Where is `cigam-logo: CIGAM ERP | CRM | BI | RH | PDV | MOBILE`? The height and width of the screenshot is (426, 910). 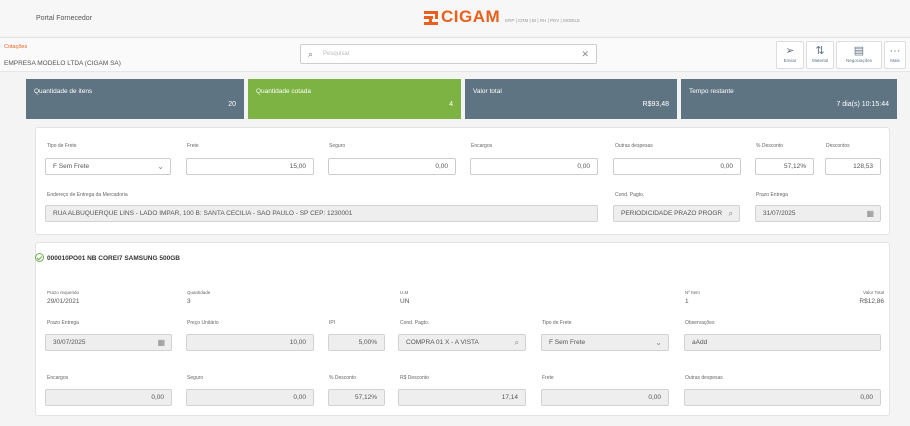
cigam-logo: CIGAM ERP | CRM | BI | RH | PDV | MOBILE is located at coordinates (502, 16).